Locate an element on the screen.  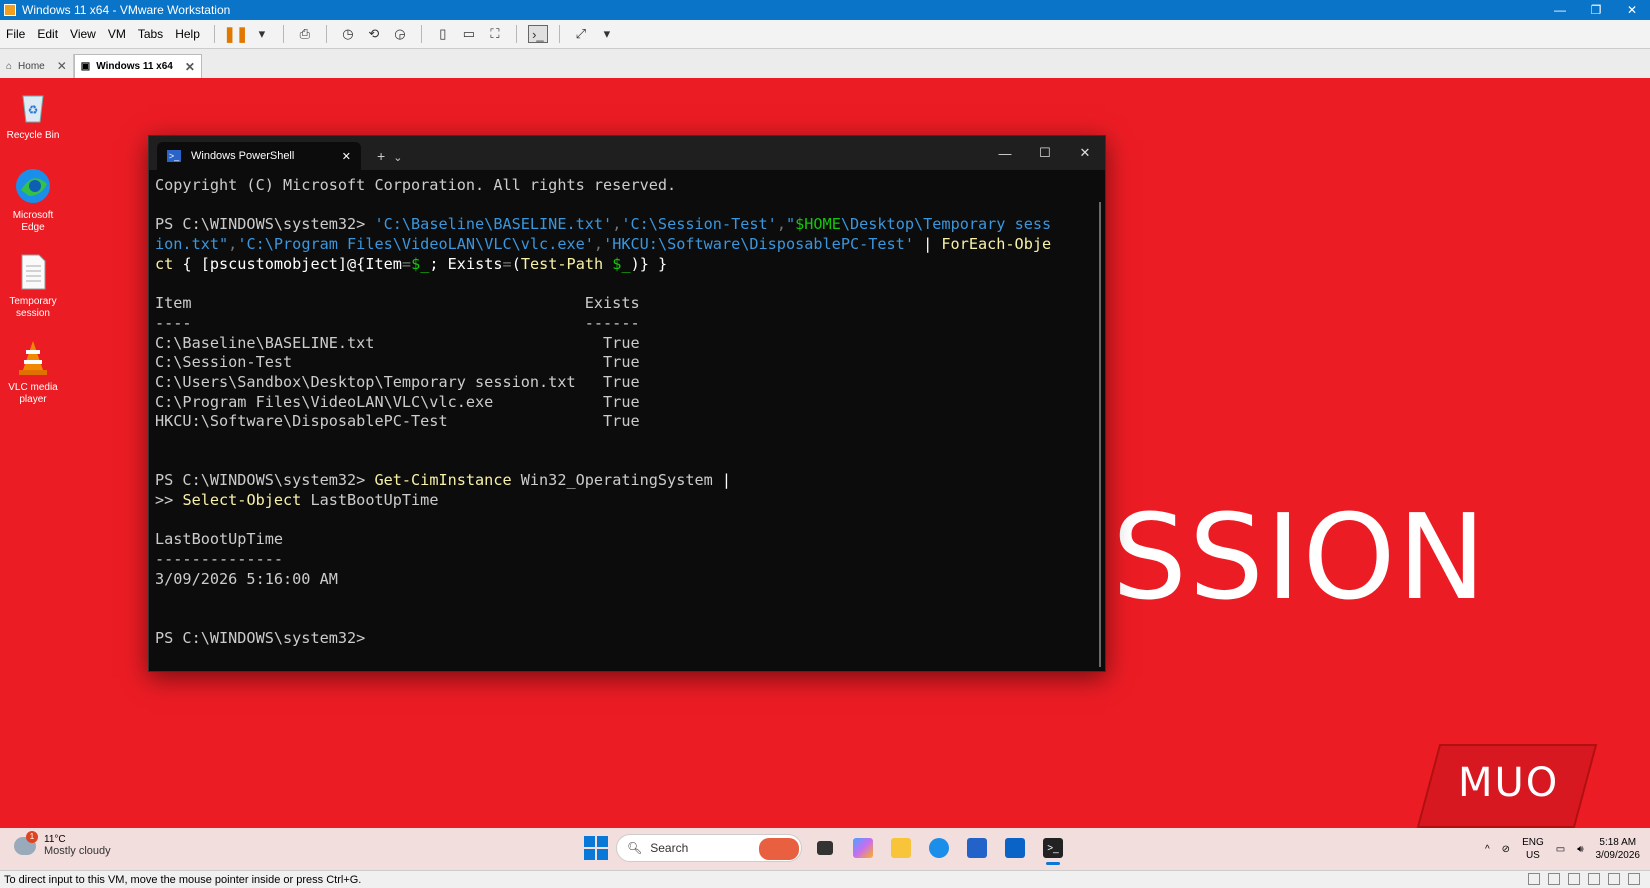
desktop-icon-edge: Microsoft Edge is located at coordinates (33, 200).